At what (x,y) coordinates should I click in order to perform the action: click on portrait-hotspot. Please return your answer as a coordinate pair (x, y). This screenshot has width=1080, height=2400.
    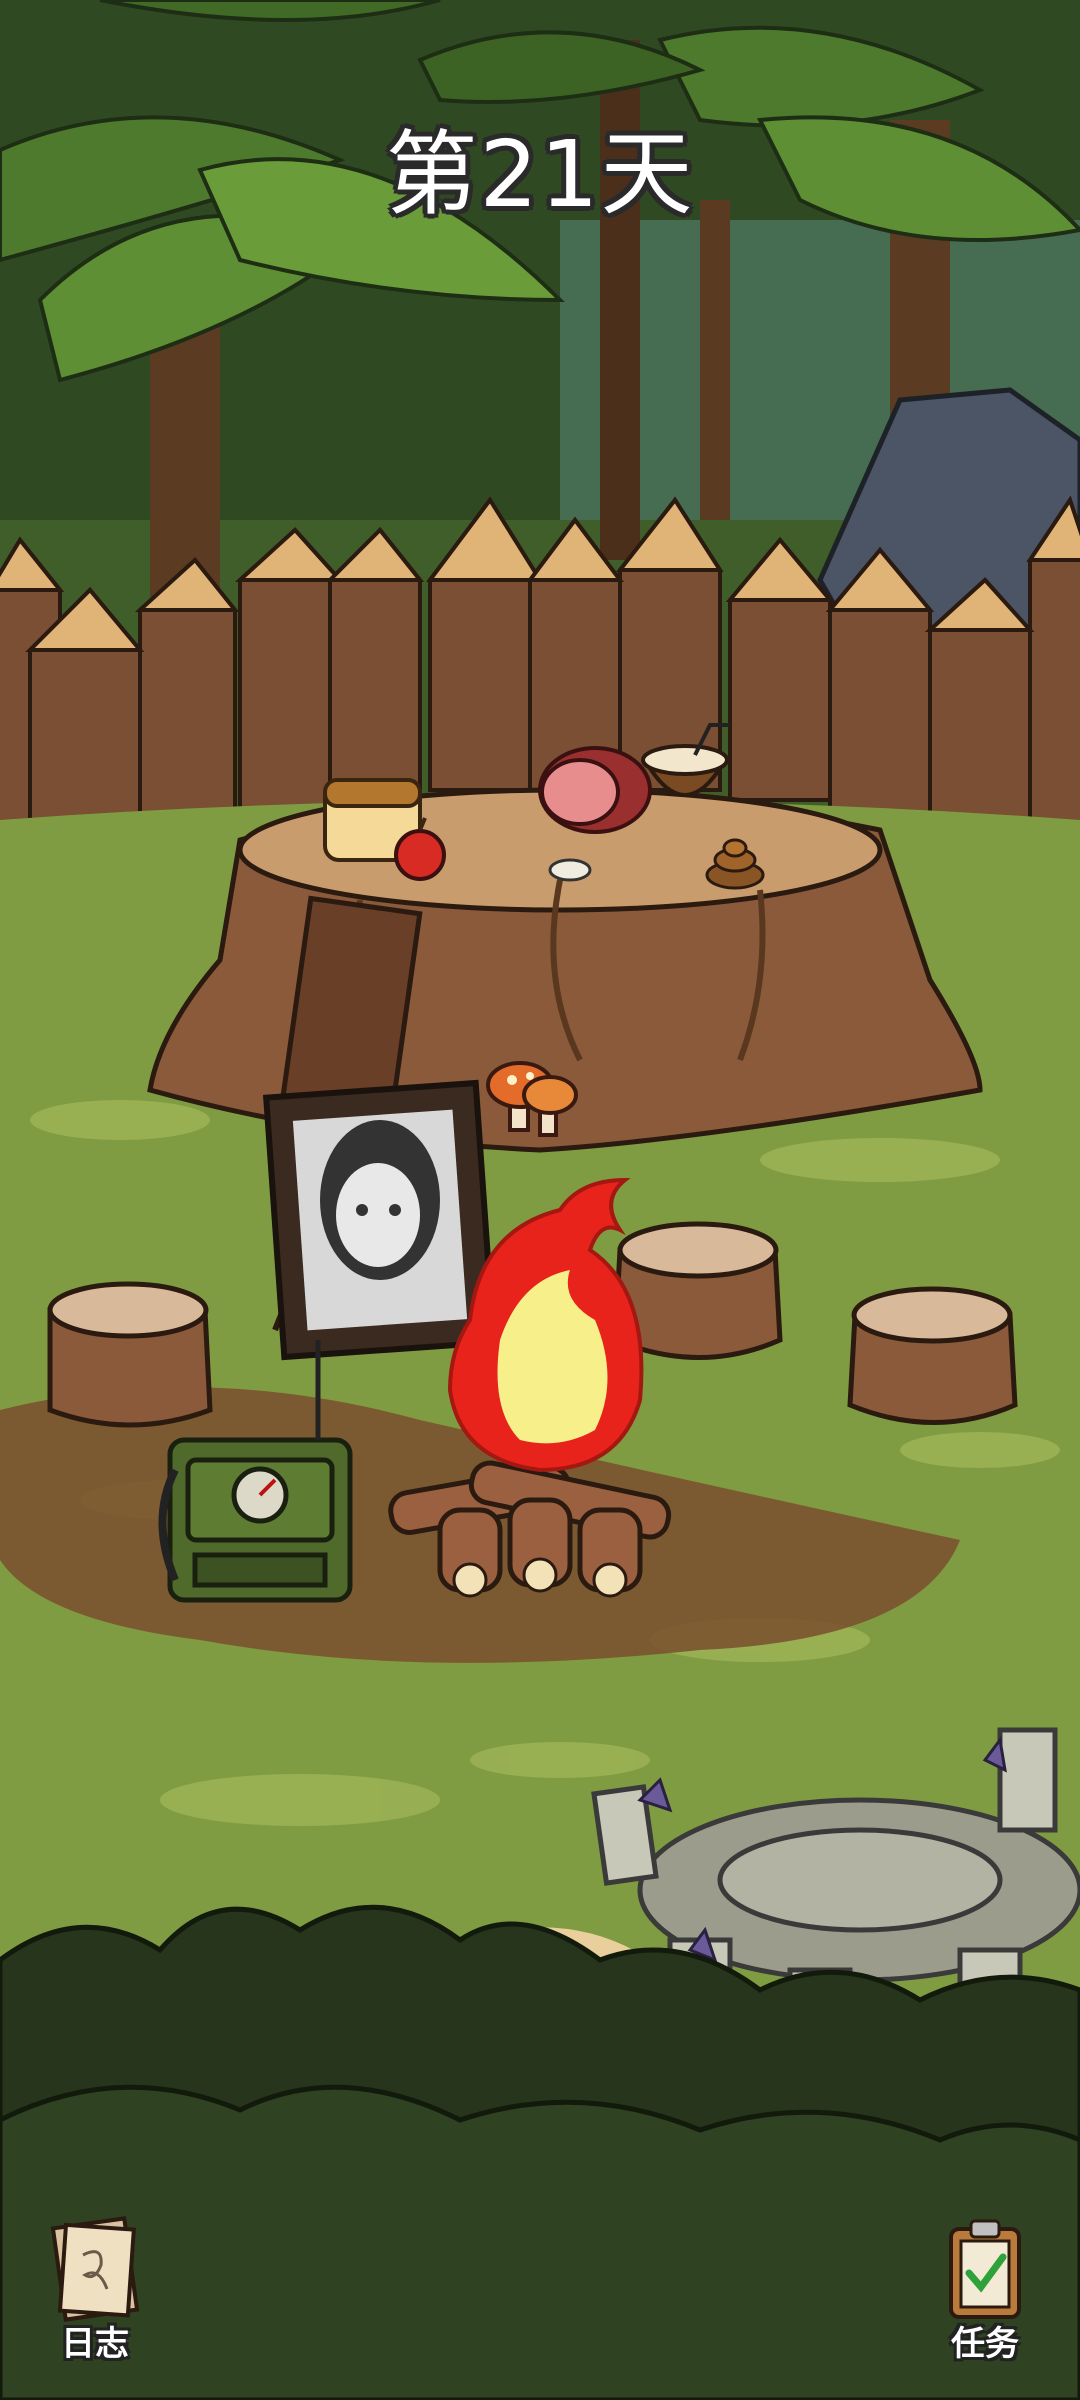
    Looking at the image, I should click on (385, 1220).